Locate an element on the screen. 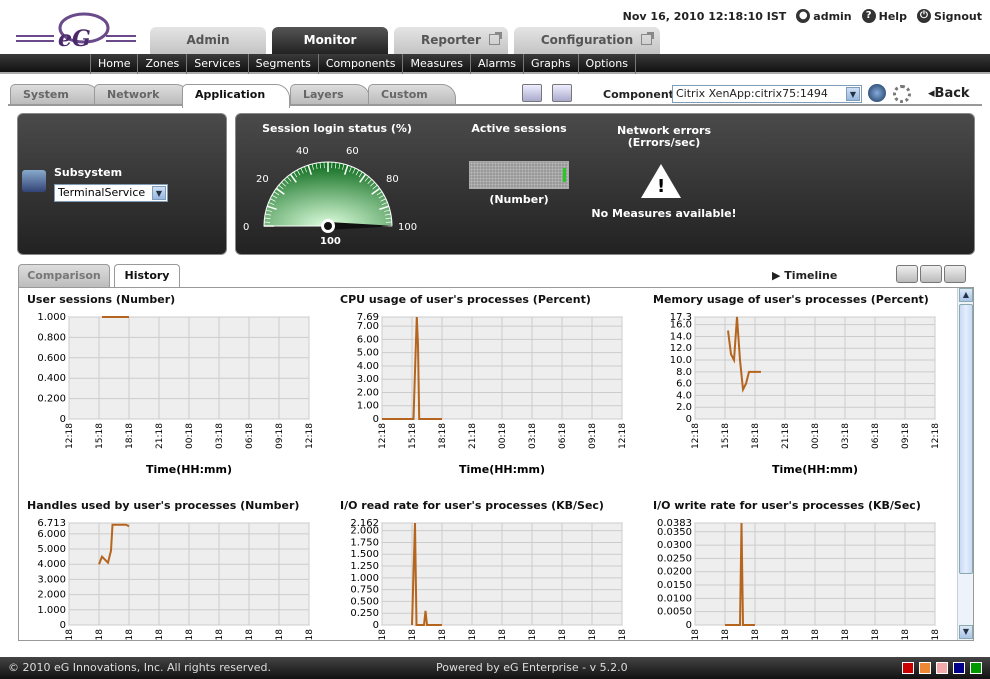  nav-alarms: Alarms is located at coordinates (496, 64).